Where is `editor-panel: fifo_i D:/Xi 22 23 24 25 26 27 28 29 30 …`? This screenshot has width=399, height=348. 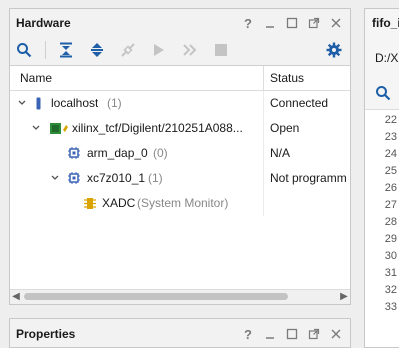 editor-panel: fifo_i D:/Xi 22 23 24 25 26 27 28 29 30 … is located at coordinates (381, 178).